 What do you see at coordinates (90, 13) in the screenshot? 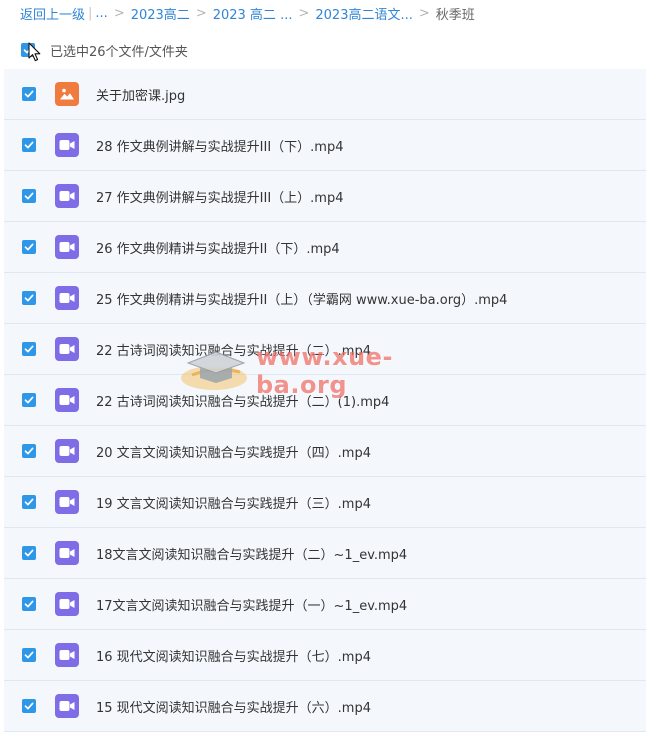
I see `breadcrumb-pipe: |` at bounding box center [90, 13].